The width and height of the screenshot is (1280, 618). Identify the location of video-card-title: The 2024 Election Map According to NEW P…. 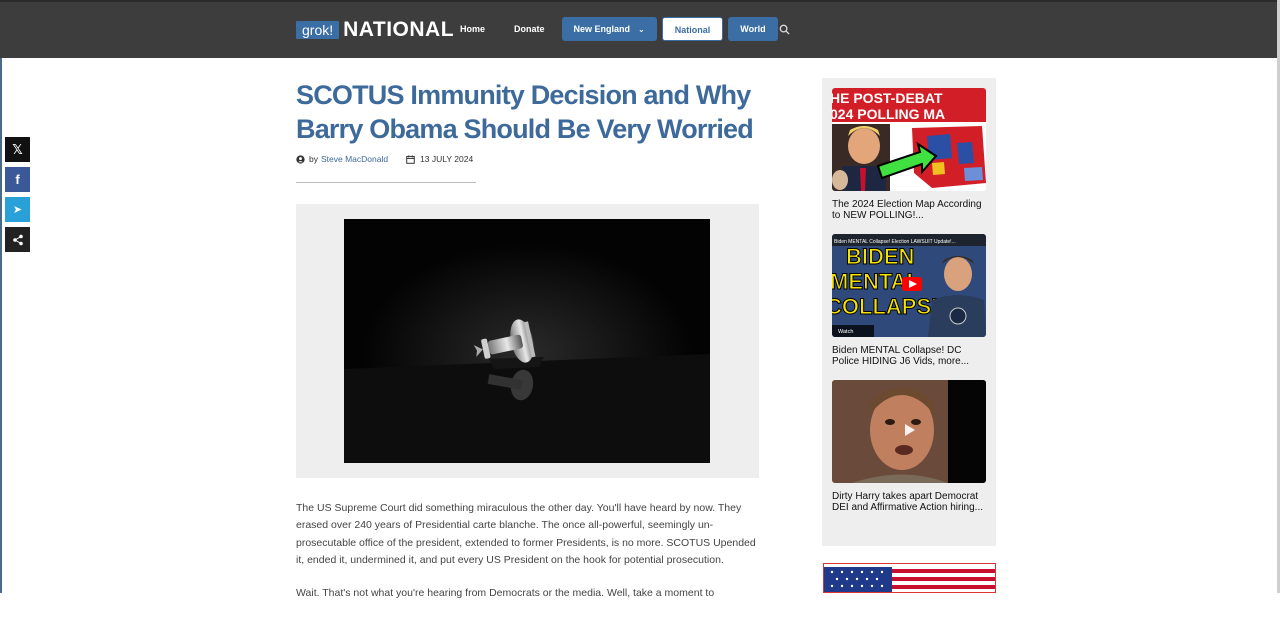
(909, 210).